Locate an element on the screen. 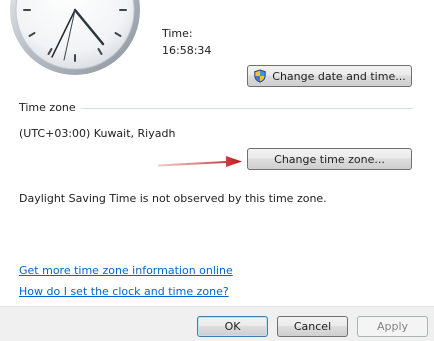 Image resolution: width=434 pixels, height=341 pixels. time-zone-group-label: Time zone is located at coordinates (47, 107).